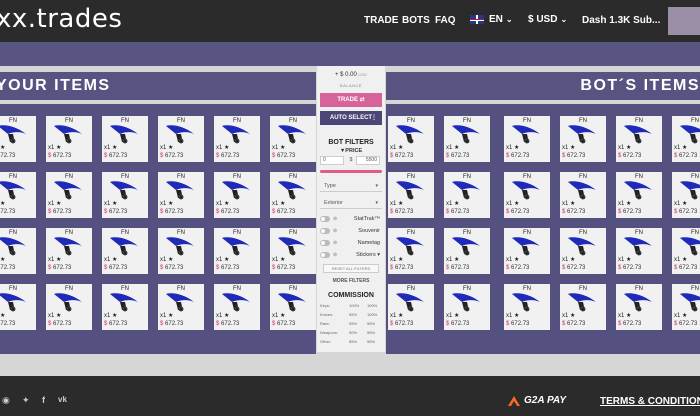 The height and width of the screenshot is (416, 700). What do you see at coordinates (43, 400) in the screenshot?
I see `facebook-icon: f` at bounding box center [43, 400].